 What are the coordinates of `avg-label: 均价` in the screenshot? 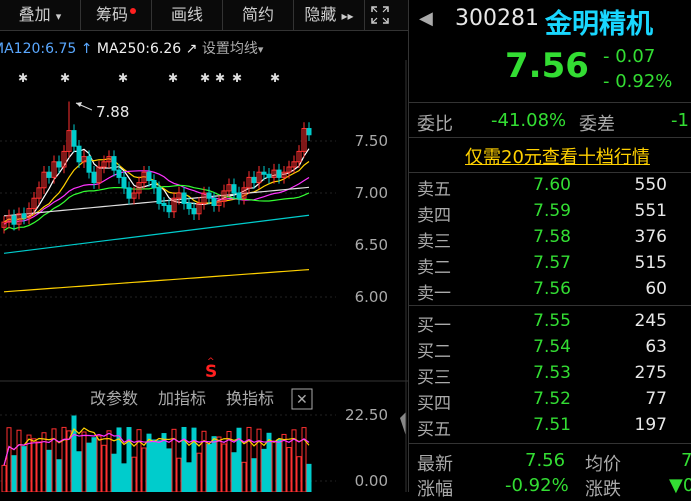 It's located at (603, 464).